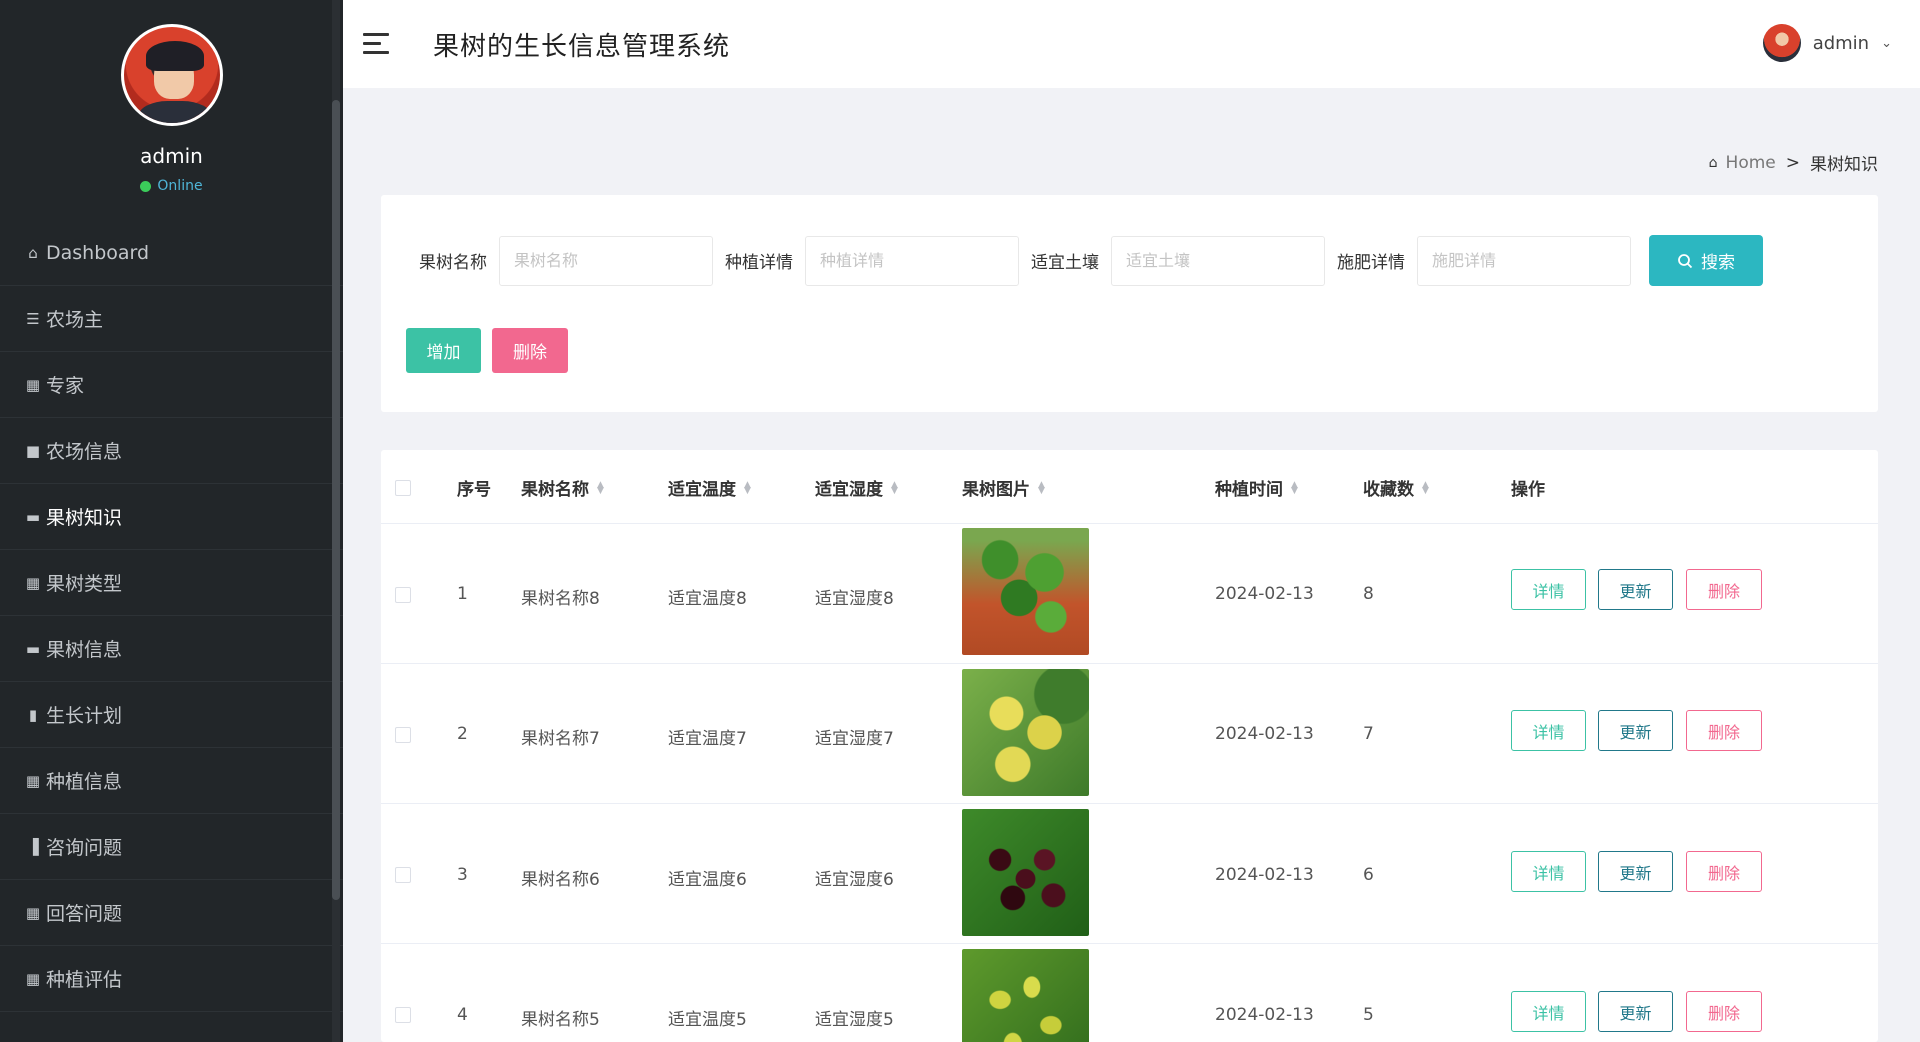 Image resolution: width=1920 pixels, height=1042 pixels. Describe the element at coordinates (560, 599) in the screenshot. I see `row-name: 果树名称8` at that location.